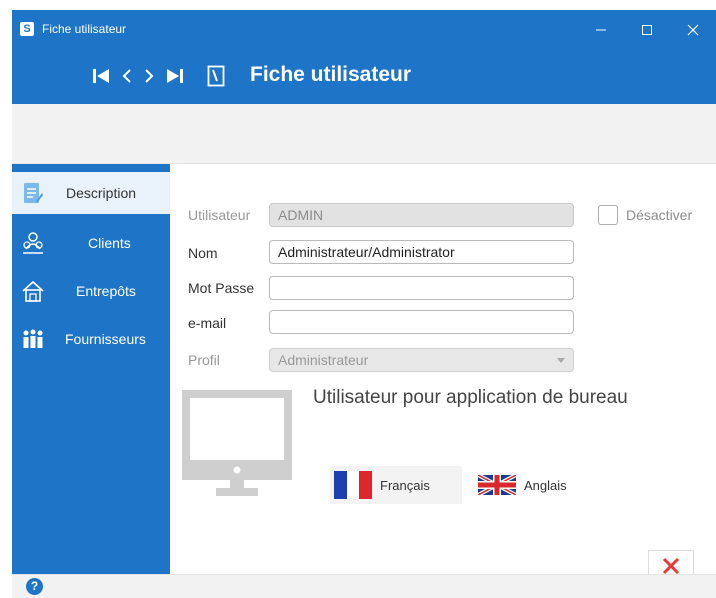 The image size is (716, 598). I want to click on profile-select: Administrateur, so click(421, 360).